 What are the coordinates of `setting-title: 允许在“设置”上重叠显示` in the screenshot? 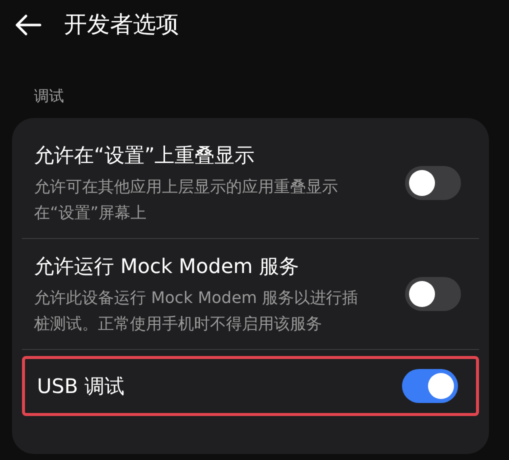 It's located at (145, 155).